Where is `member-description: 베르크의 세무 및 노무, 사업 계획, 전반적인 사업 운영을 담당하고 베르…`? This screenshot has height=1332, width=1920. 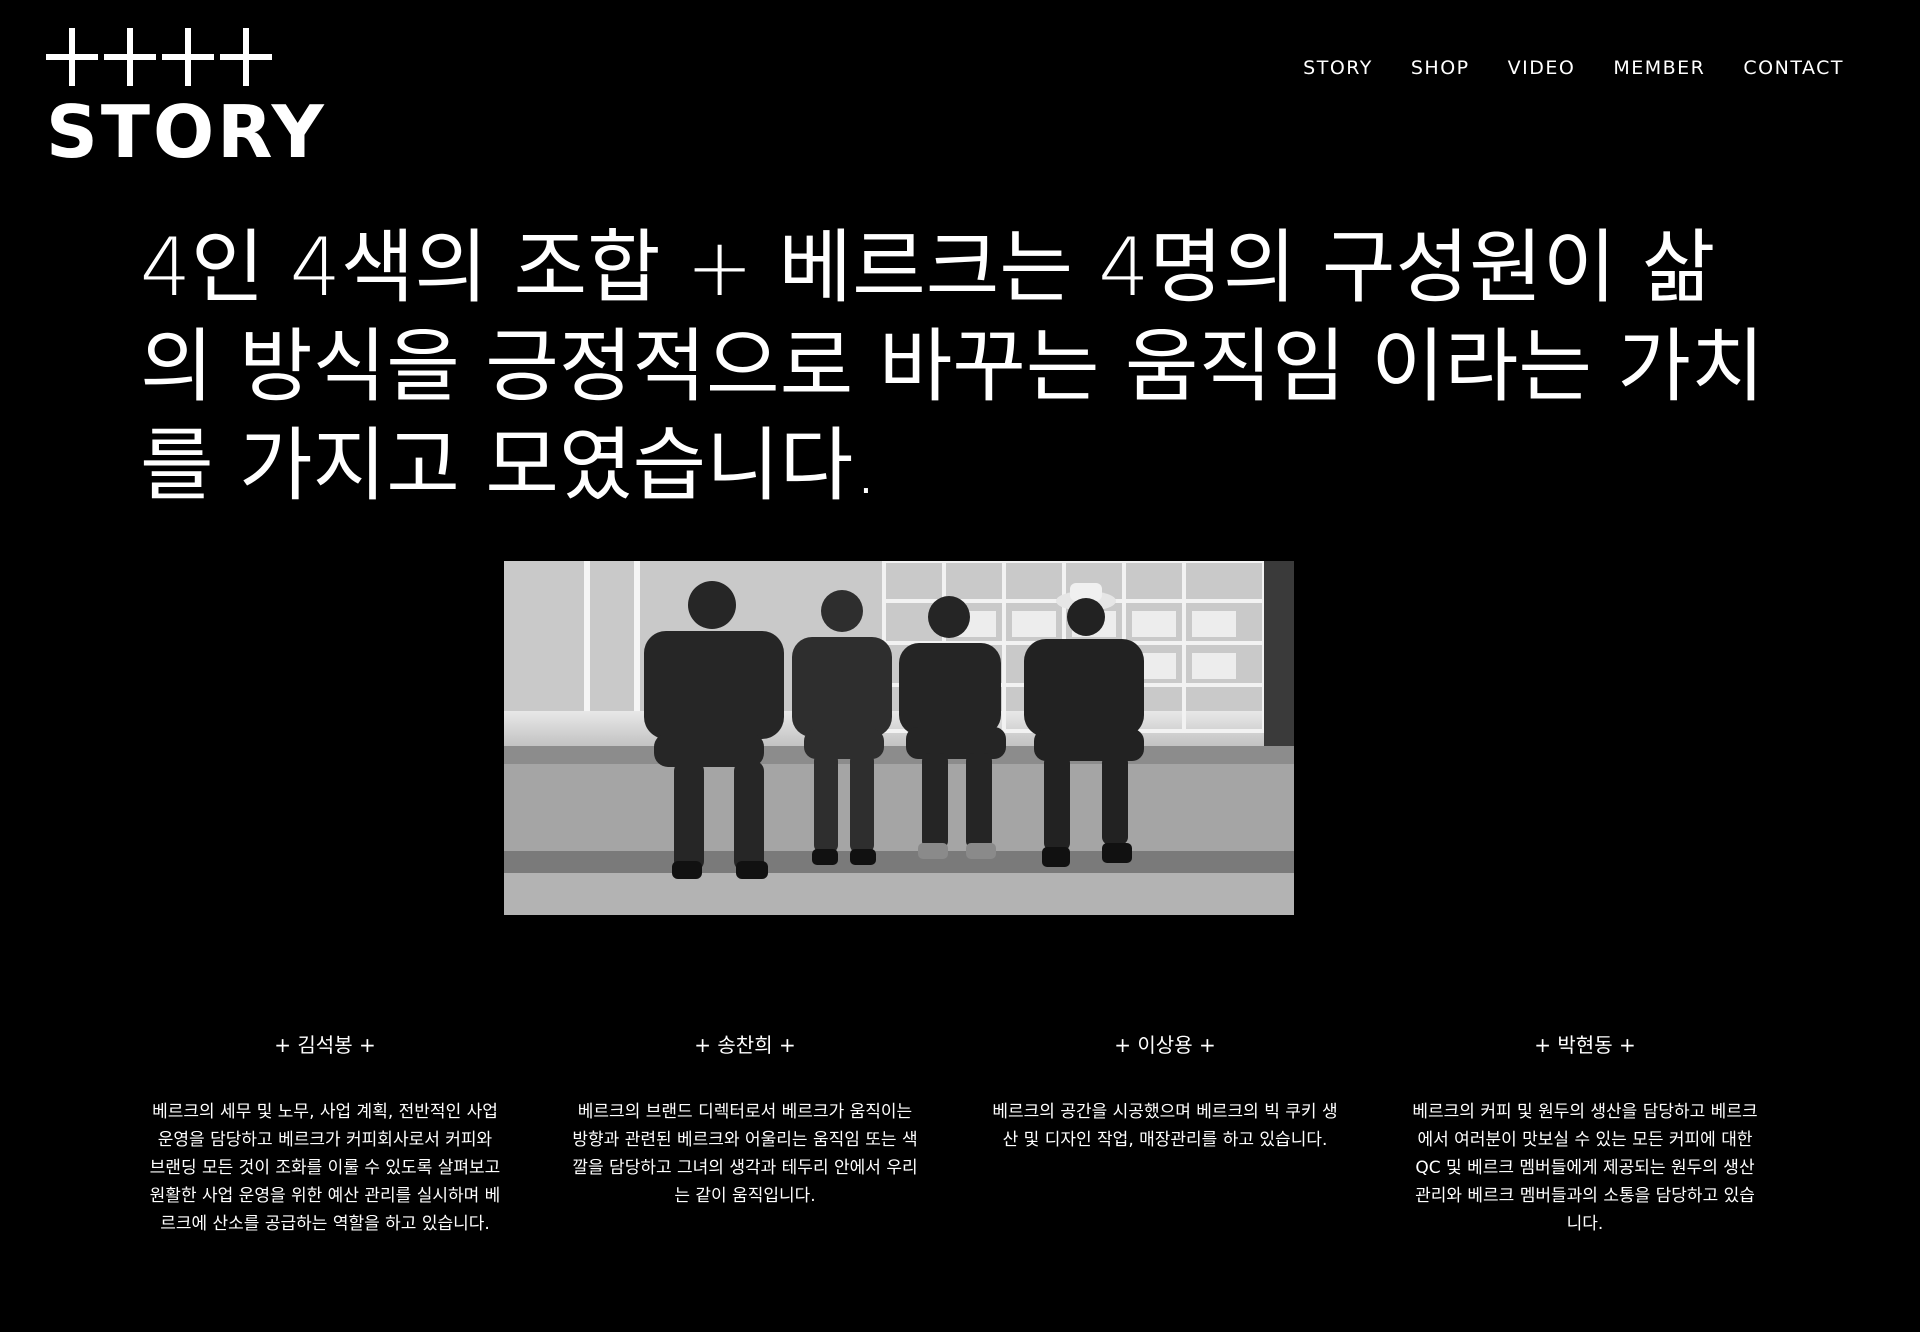
member-description: 베르크의 세무 및 노무, 사업 계획, 전반적인 사업 운영을 담당하고 베르… is located at coordinates (325, 1168).